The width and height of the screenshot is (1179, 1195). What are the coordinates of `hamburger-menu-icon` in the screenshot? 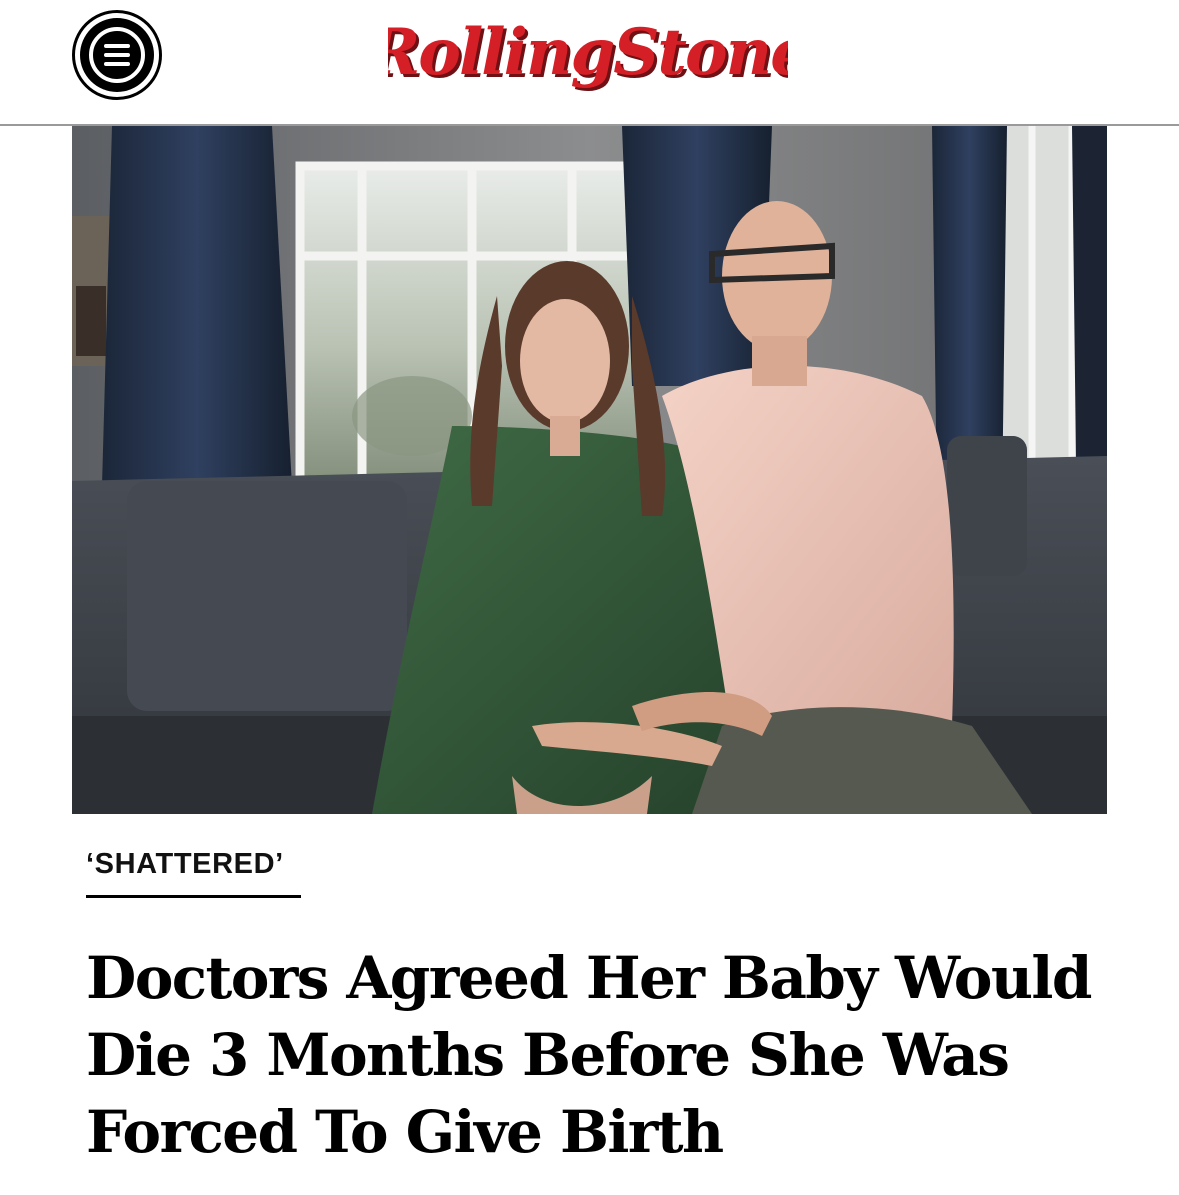 It's located at (117, 55).